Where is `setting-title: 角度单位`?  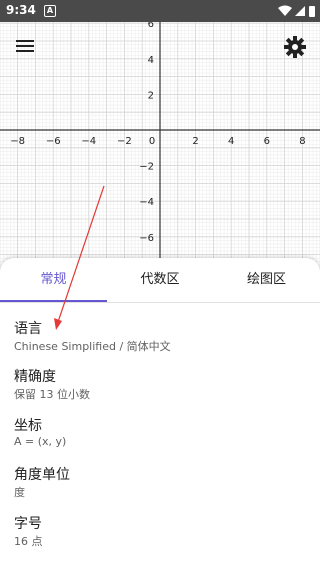
setting-title: 角度单位 is located at coordinates (42, 475).